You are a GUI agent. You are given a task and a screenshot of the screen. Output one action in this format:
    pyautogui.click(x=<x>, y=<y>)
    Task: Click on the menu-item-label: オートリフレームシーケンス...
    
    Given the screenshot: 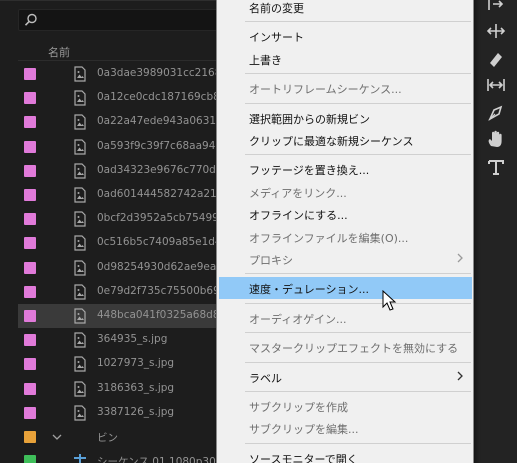 What is the action you would take?
    pyautogui.click(x=325, y=90)
    